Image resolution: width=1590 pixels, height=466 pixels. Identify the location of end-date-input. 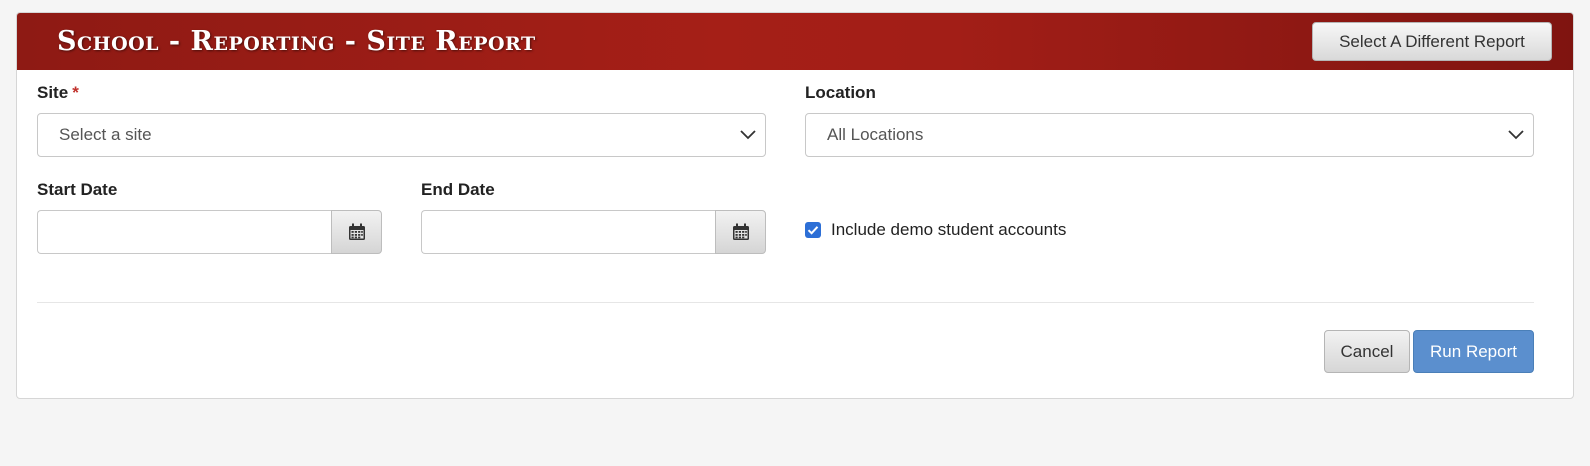
(568, 232).